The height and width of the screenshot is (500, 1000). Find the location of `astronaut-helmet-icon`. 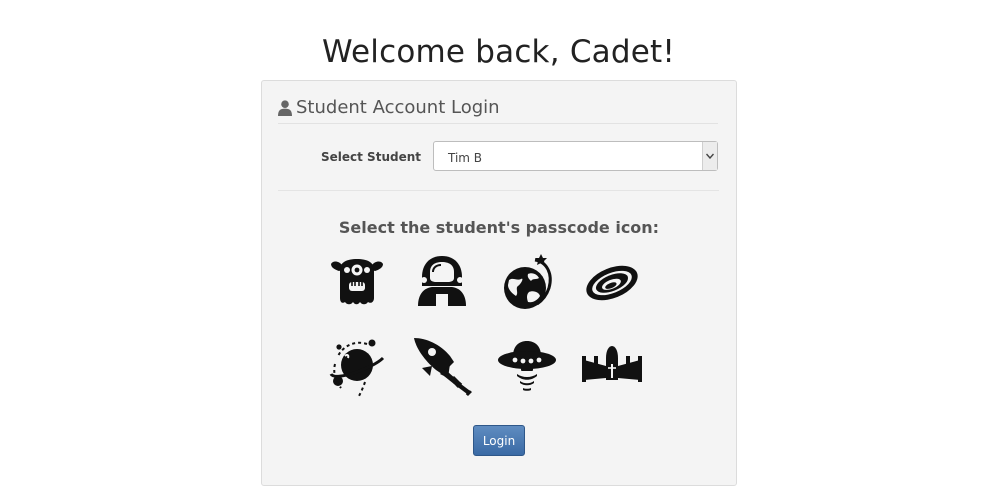

astronaut-helmet-icon is located at coordinates (442, 282).